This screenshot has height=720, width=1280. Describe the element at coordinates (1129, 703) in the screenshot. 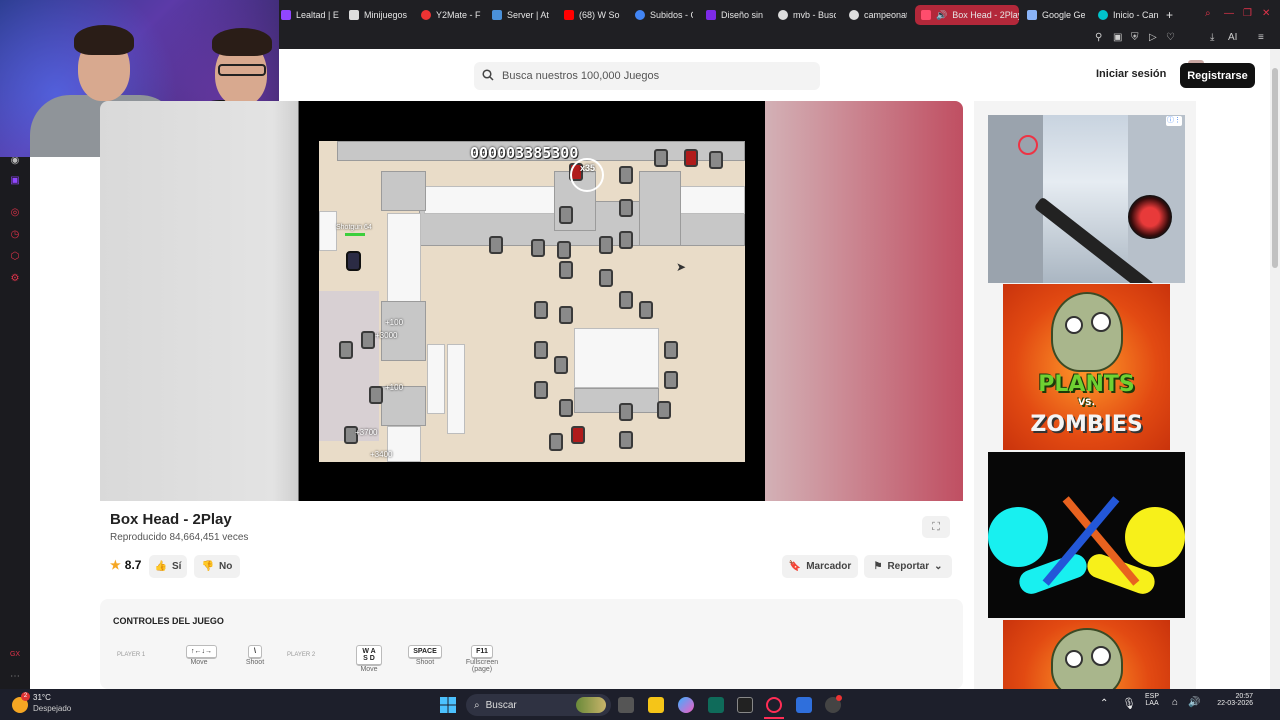

I see `microphone-icon: 🎙` at that location.